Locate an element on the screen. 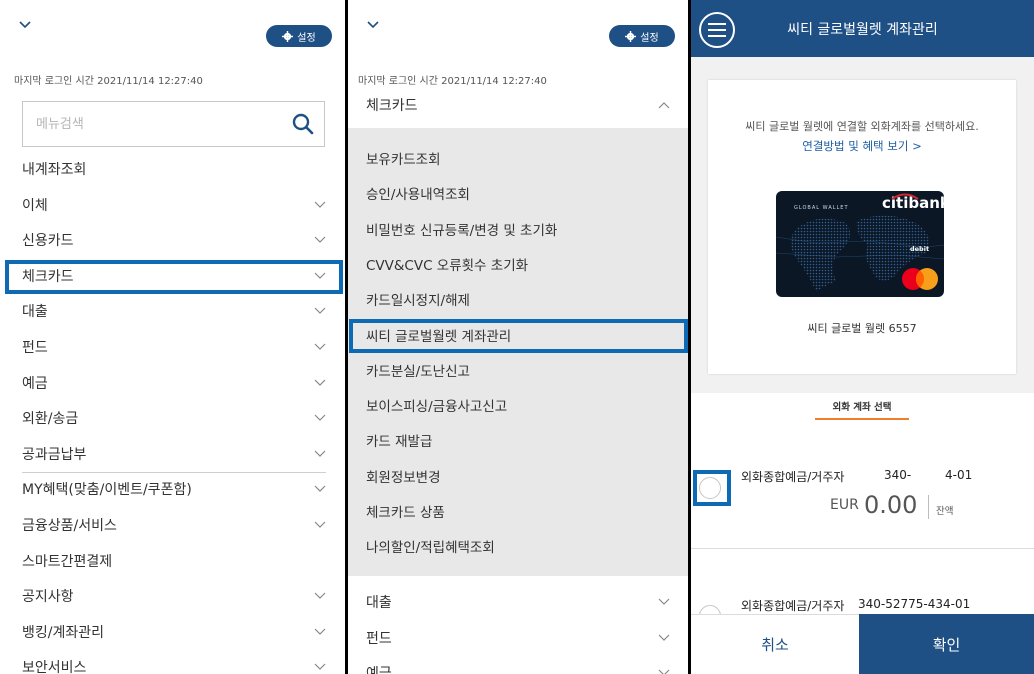  tab-strip: 외화 계좌 선택 is located at coordinates (862, 407).